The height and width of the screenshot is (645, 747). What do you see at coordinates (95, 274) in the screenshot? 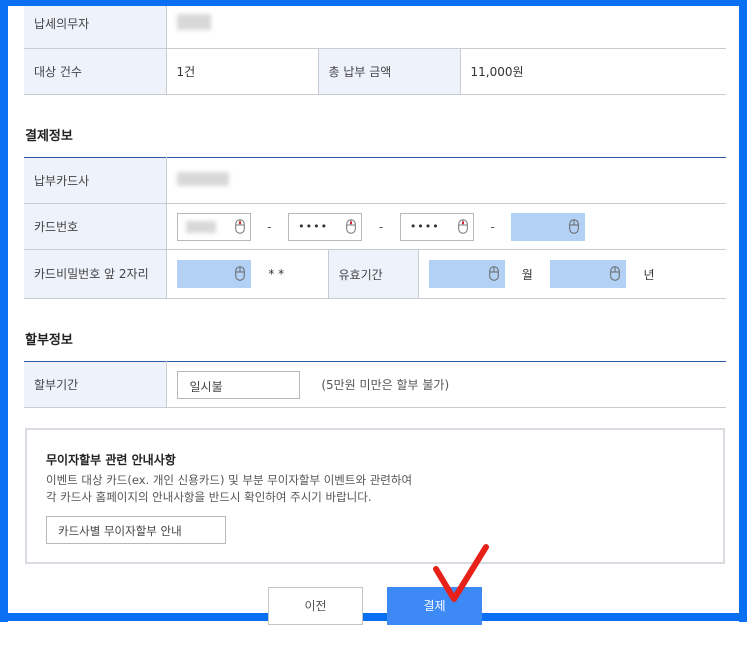
I see `password-label: 카드비밀번호 앞 2자리` at bounding box center [95, 274].